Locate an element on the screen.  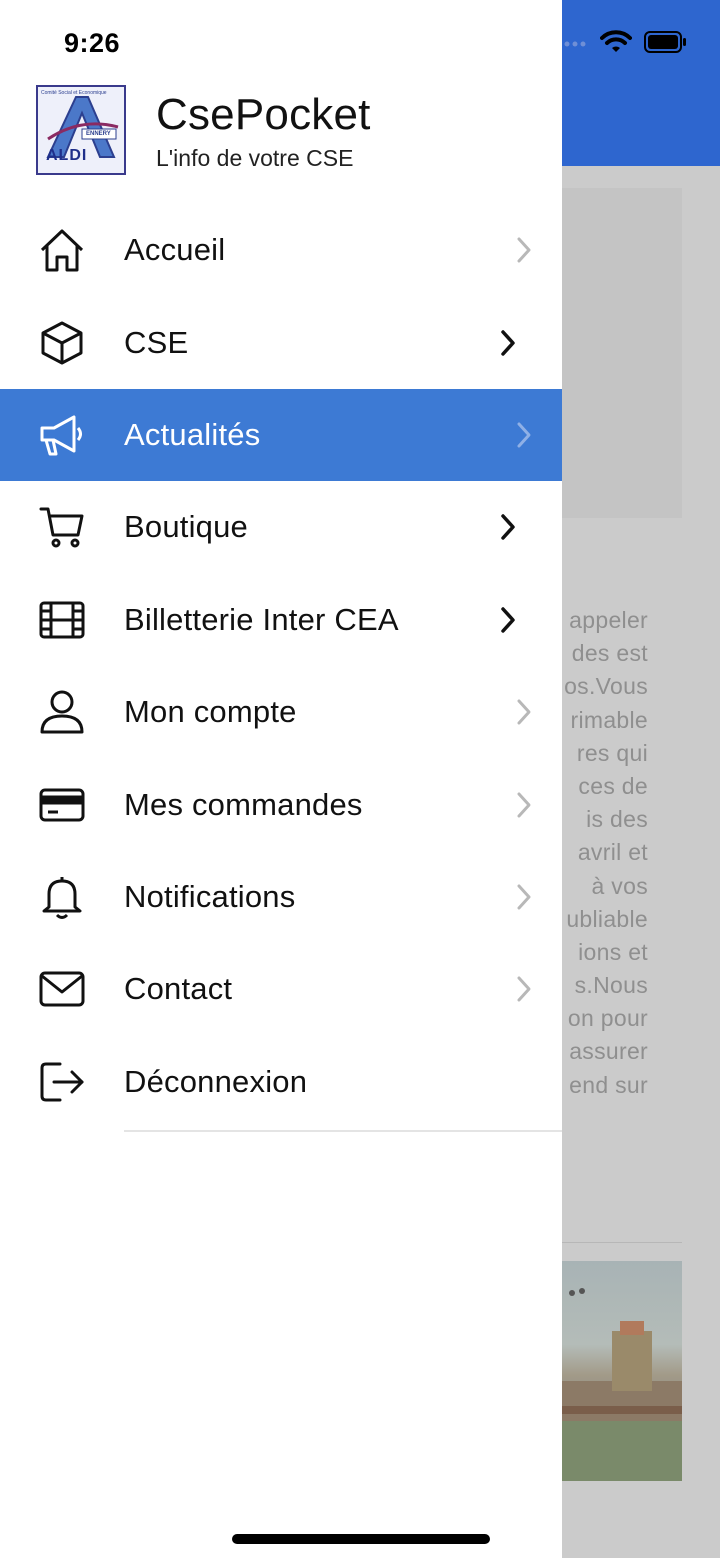
status-time: 9:26 is located at coordinates (92, 43).